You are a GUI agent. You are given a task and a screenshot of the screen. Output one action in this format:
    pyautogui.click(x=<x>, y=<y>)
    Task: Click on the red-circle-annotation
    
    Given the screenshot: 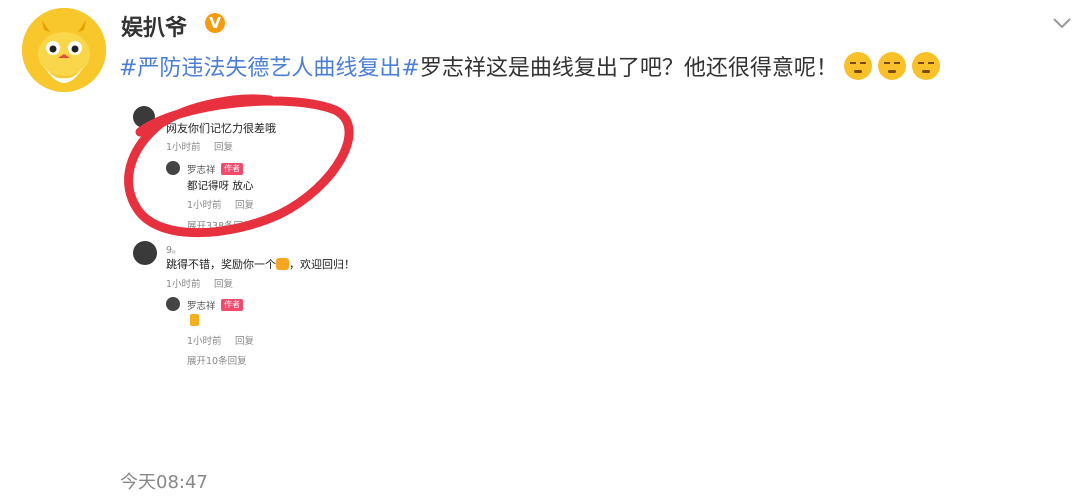 What is the action you would take?
    pyautogui.click(x=239, y=166)
    